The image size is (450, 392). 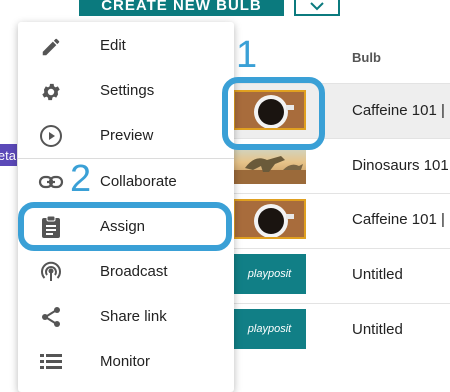 I want to click on share-icon, so click(x=51, y=317).